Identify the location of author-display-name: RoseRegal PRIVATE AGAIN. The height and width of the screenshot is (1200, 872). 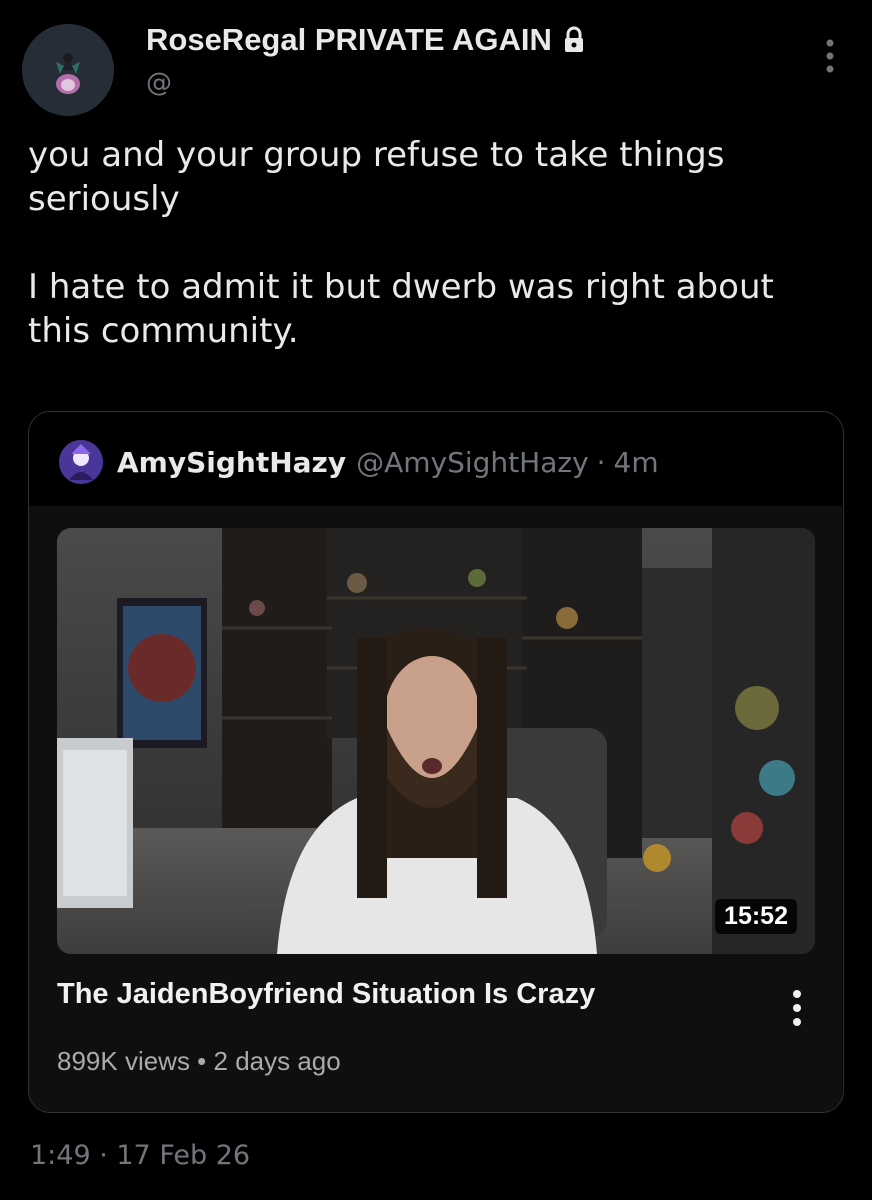
(366, 40).